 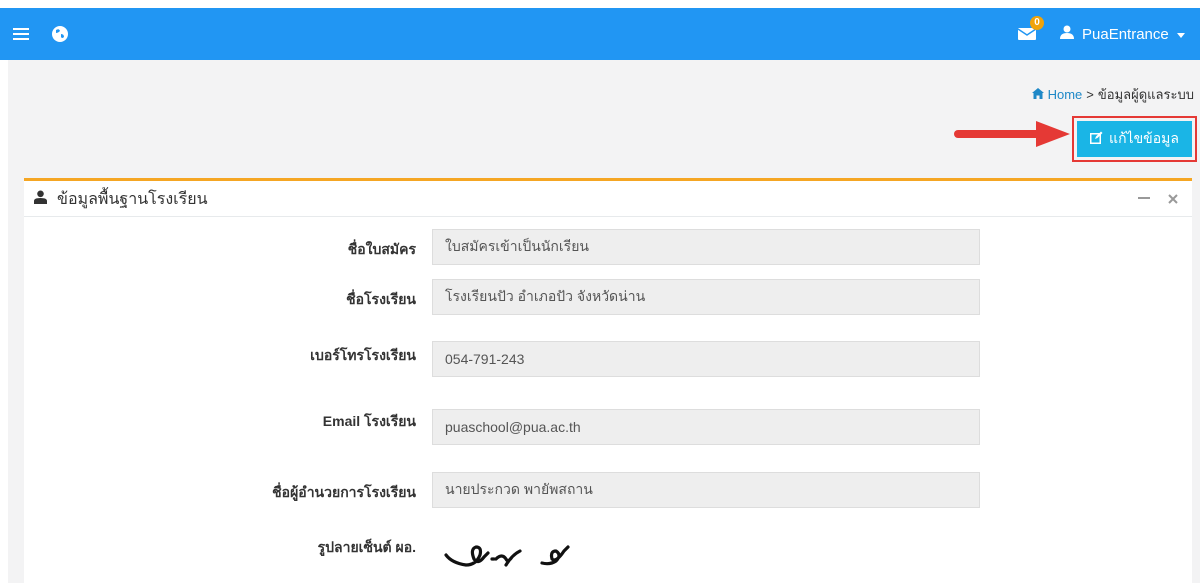 What do you see at coordinates (706, 359) in the screenshot?
I see `school-phone-field: 054-791-243` at bounding box center [706, 359].